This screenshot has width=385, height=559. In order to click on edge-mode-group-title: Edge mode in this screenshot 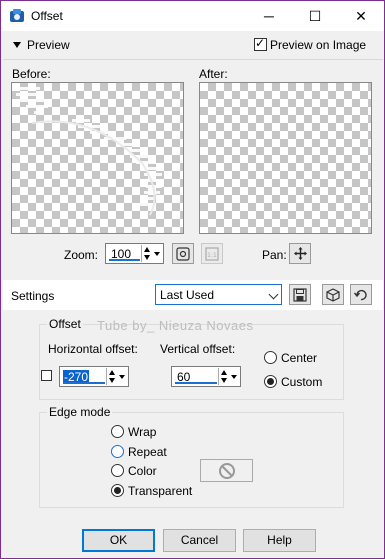, I will do `click(80, 412)`.